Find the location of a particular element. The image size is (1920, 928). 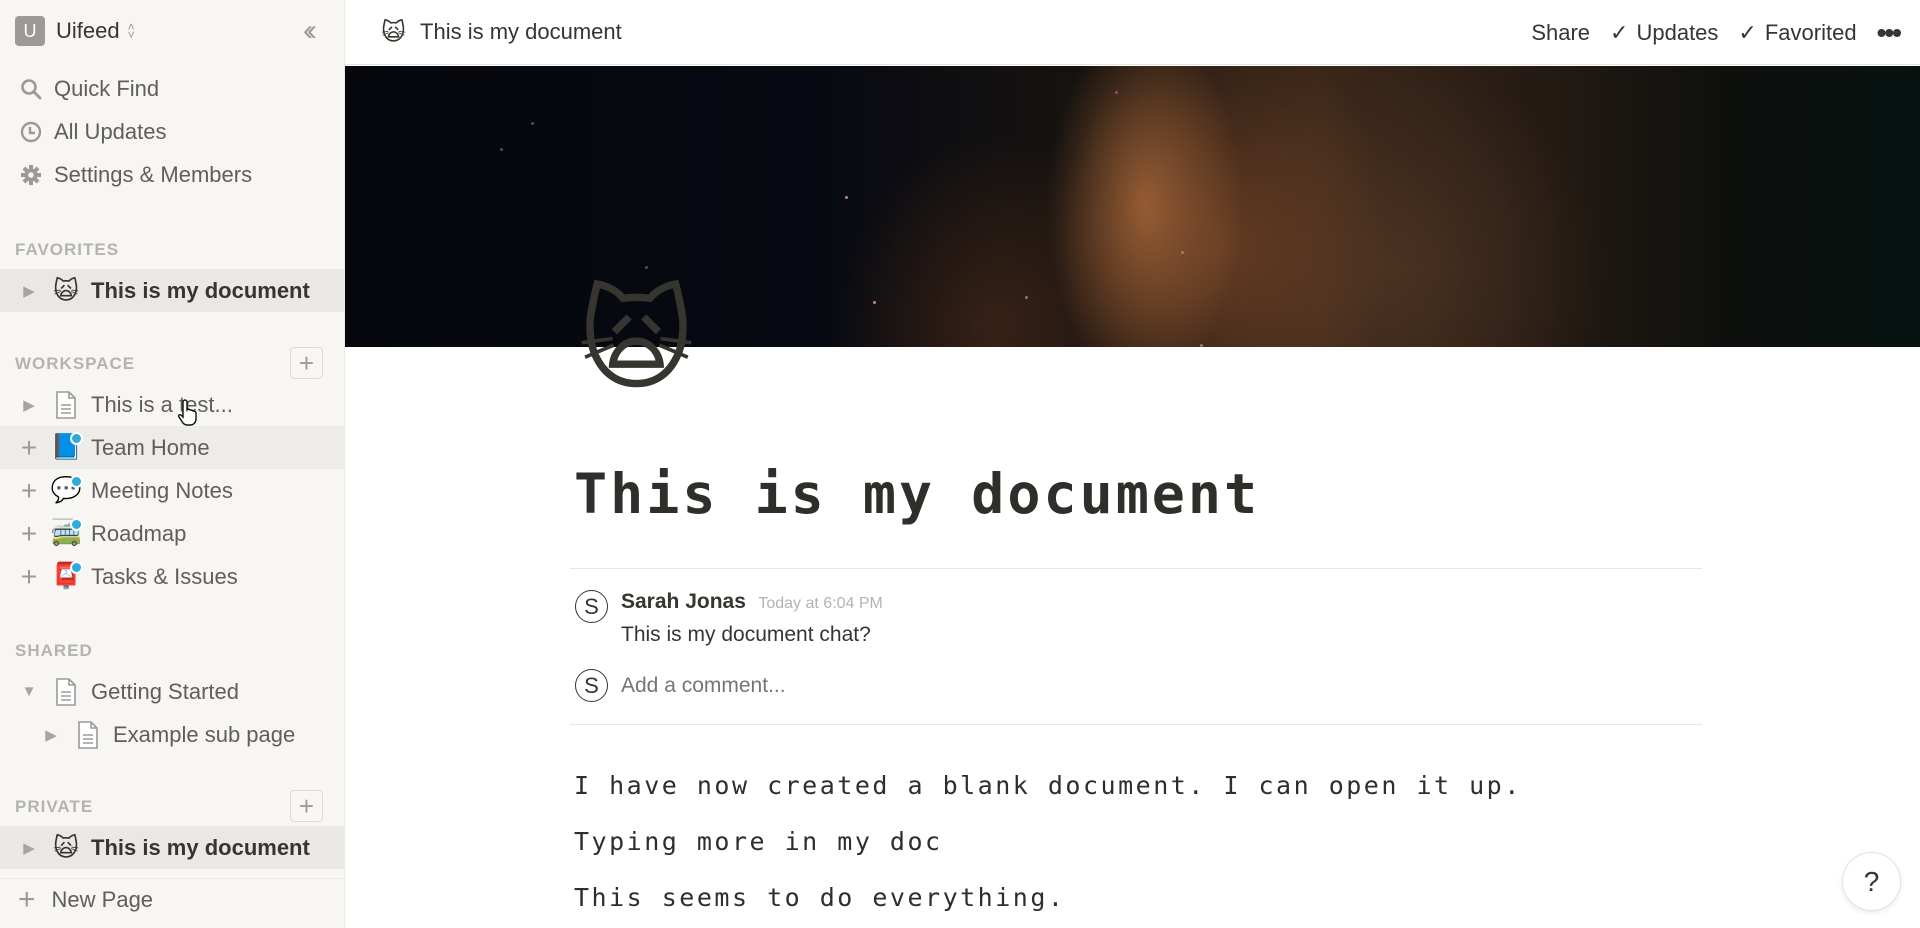

question-mark-icon: ? is located at coordinates (1871, 881).